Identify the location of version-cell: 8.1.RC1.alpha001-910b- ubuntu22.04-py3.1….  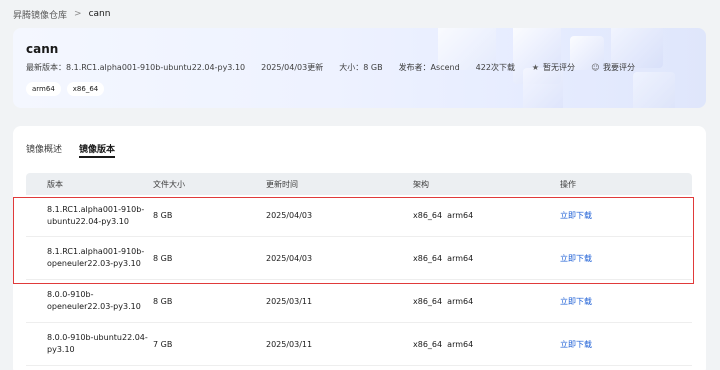
(89, 216).